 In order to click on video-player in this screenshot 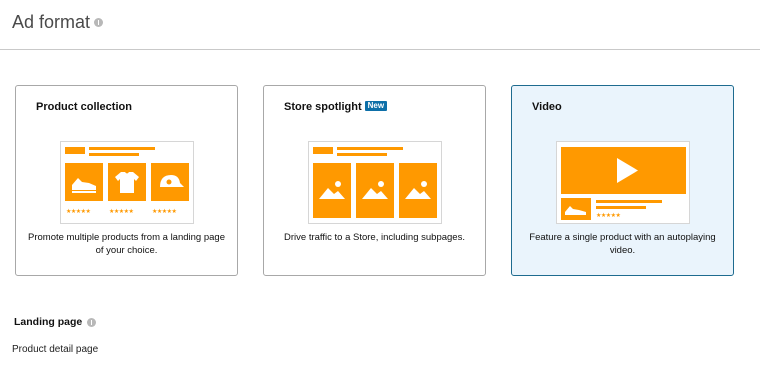, I will do `click(623, 170)`.